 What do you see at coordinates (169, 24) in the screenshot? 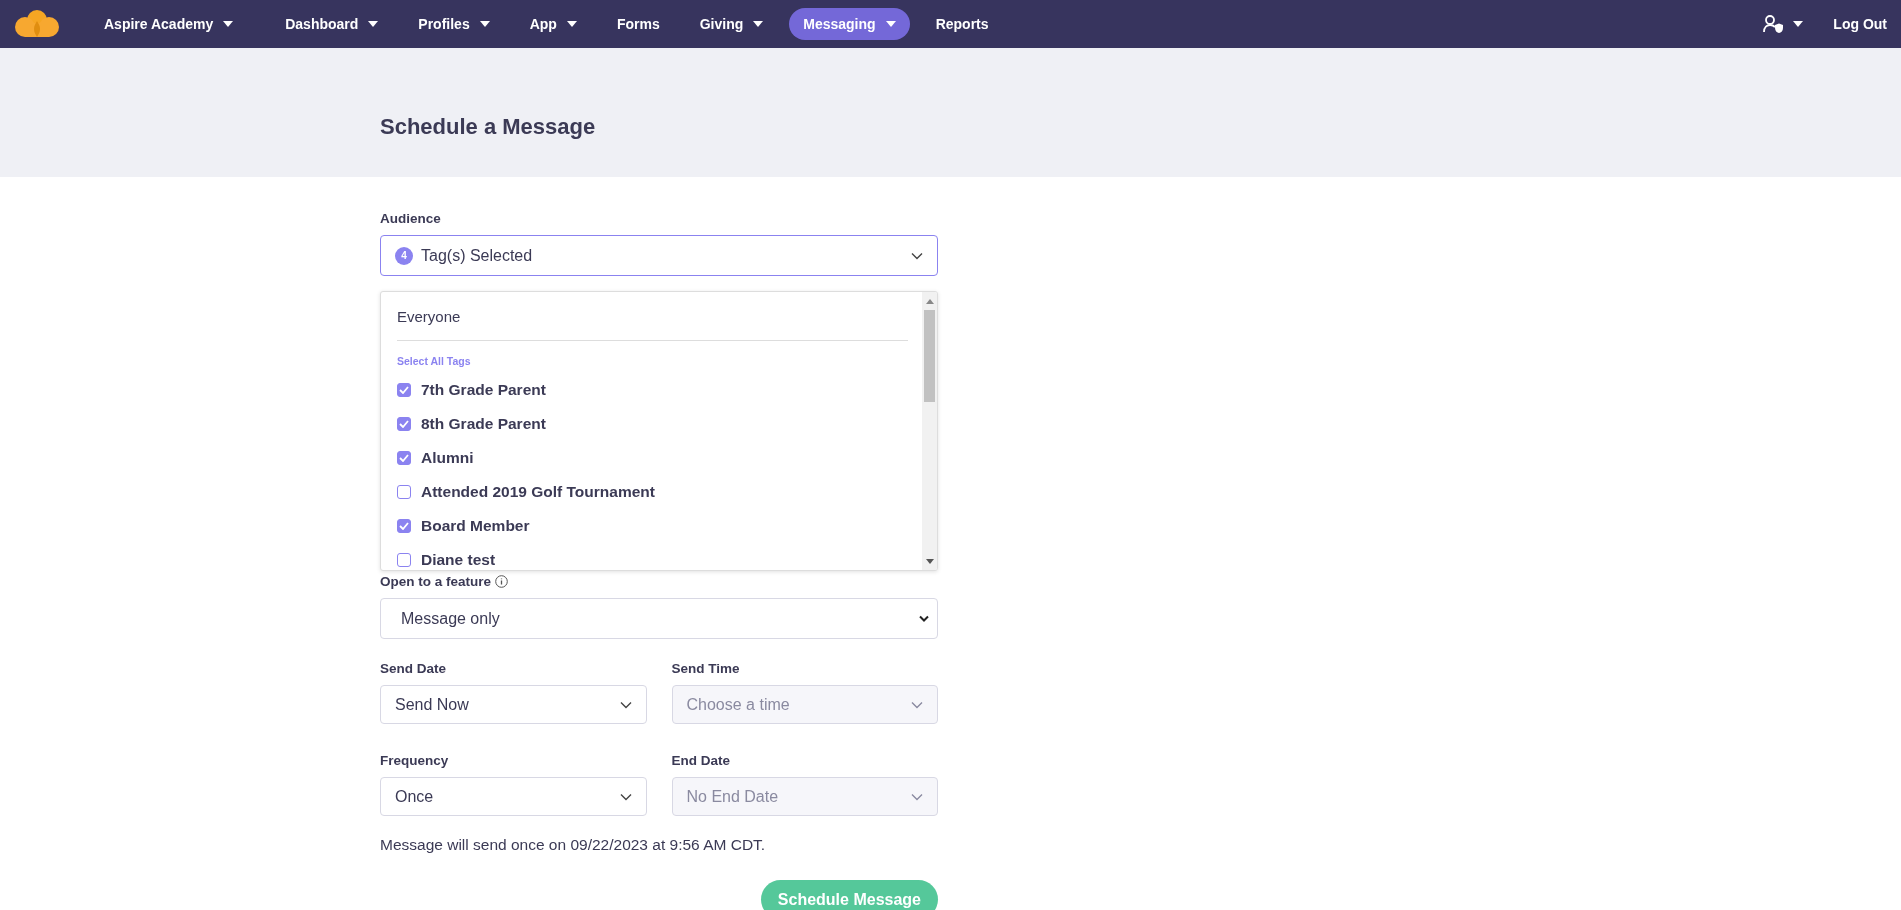
I see `brand-menu: Aspire Academy` at bounding box center [169, 24].